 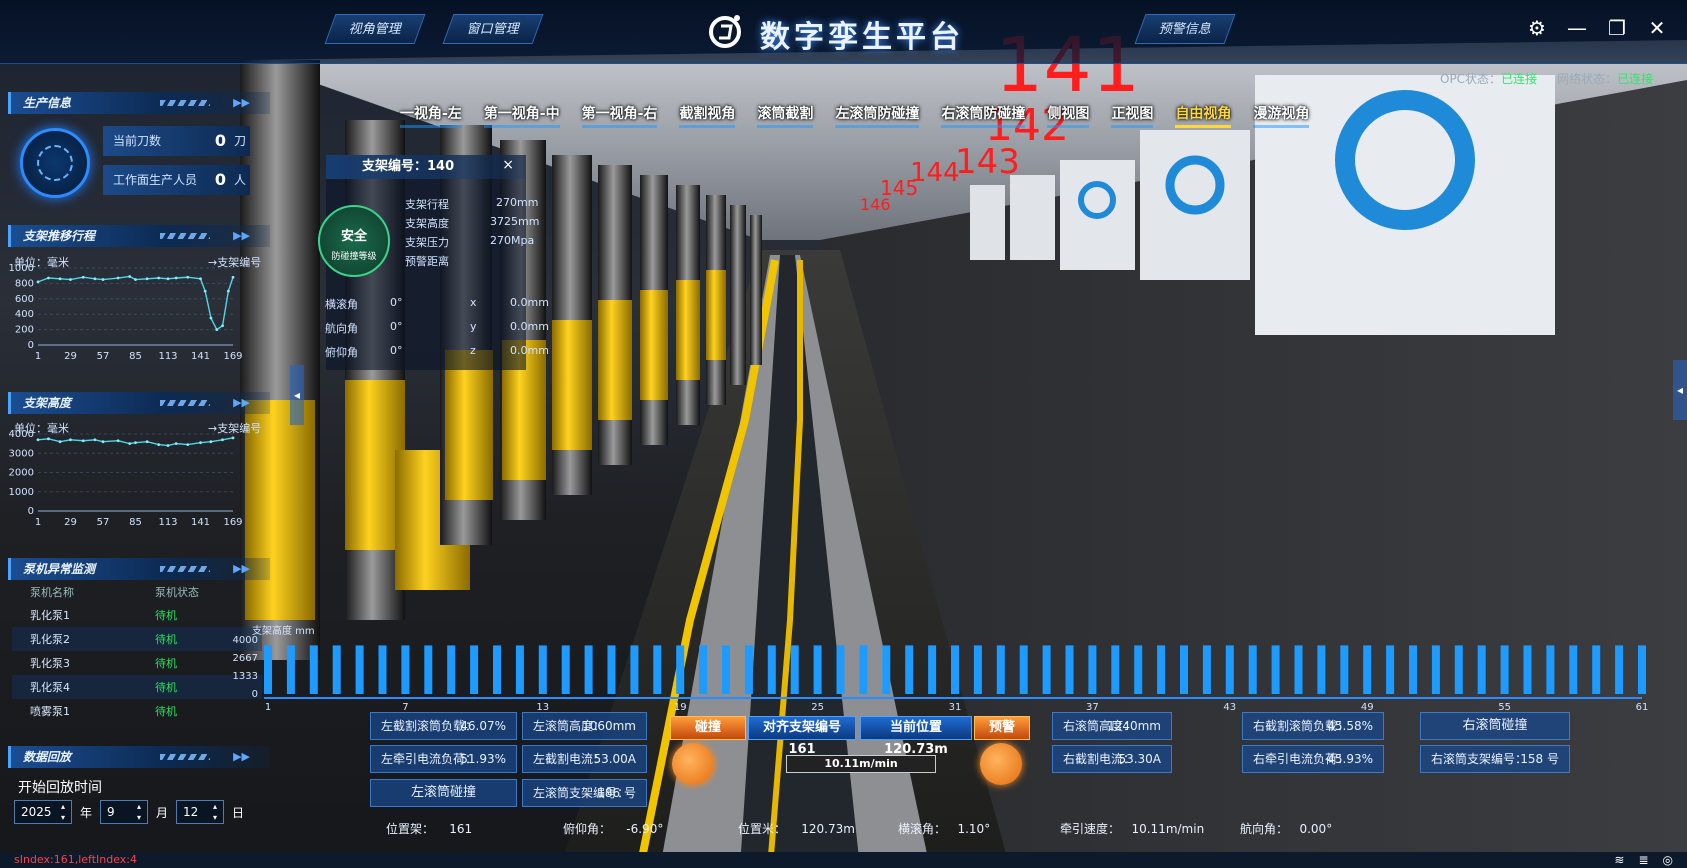 What do you see at coordinates (43, 812) in the screenshot?
I see `year-spinner: 2025` at bounding box center [43, 812].